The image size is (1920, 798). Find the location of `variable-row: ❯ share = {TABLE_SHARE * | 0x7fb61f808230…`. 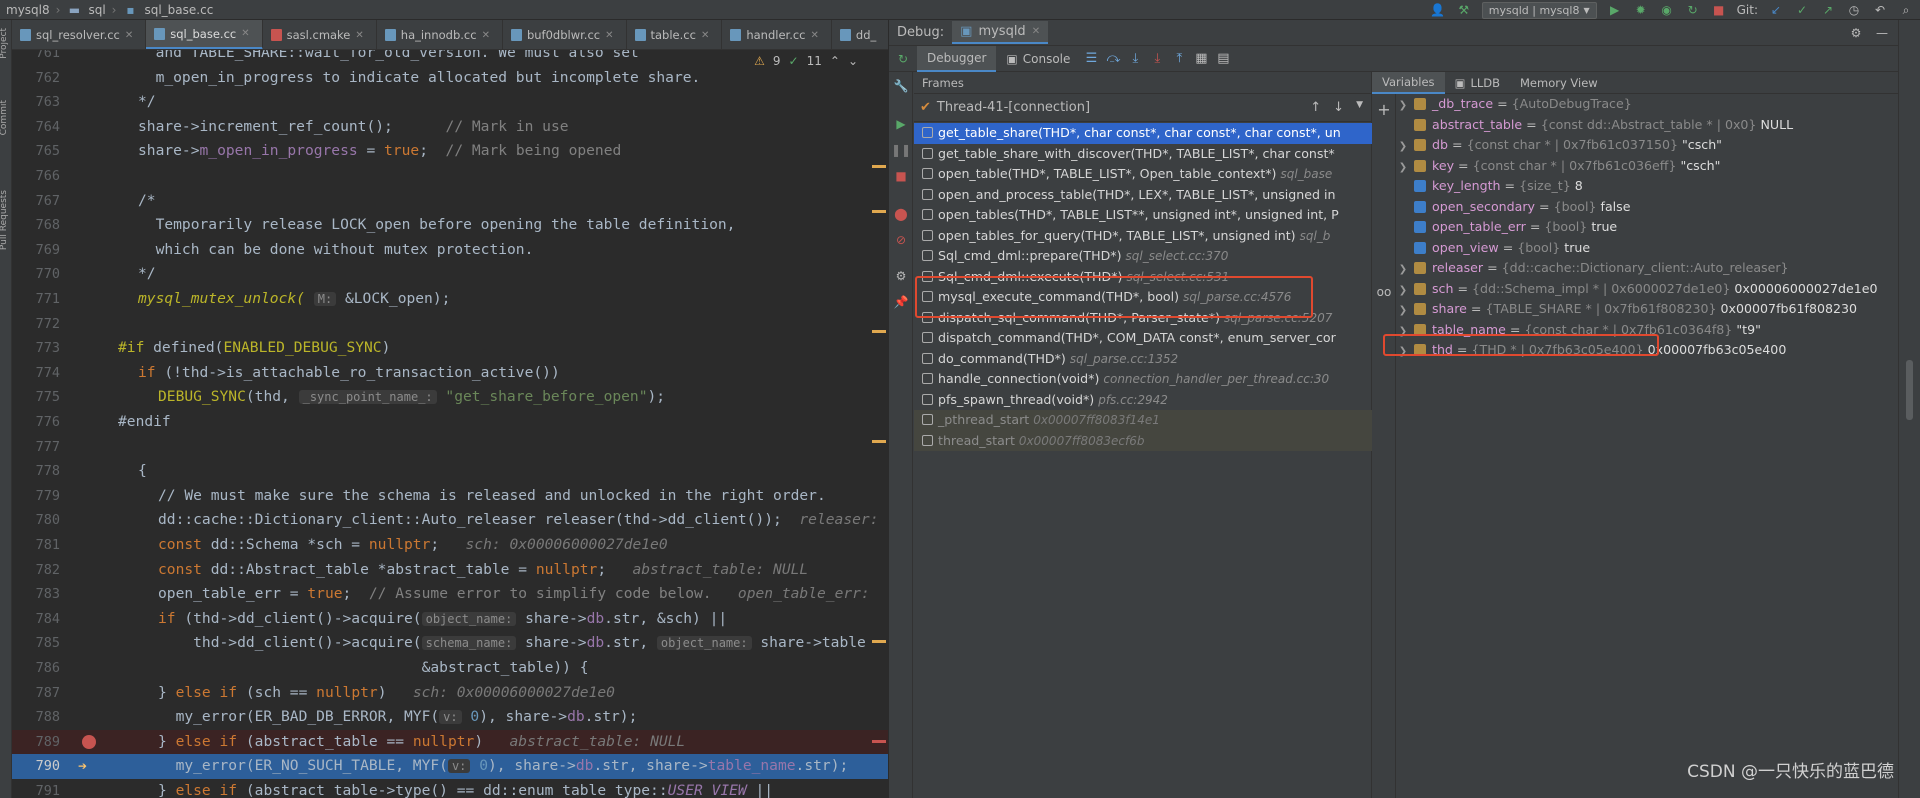

variable-row: ❯ share = {TABLE_SHARE * | 0x7fb61f808230… is located at coordinates (1646, 309).